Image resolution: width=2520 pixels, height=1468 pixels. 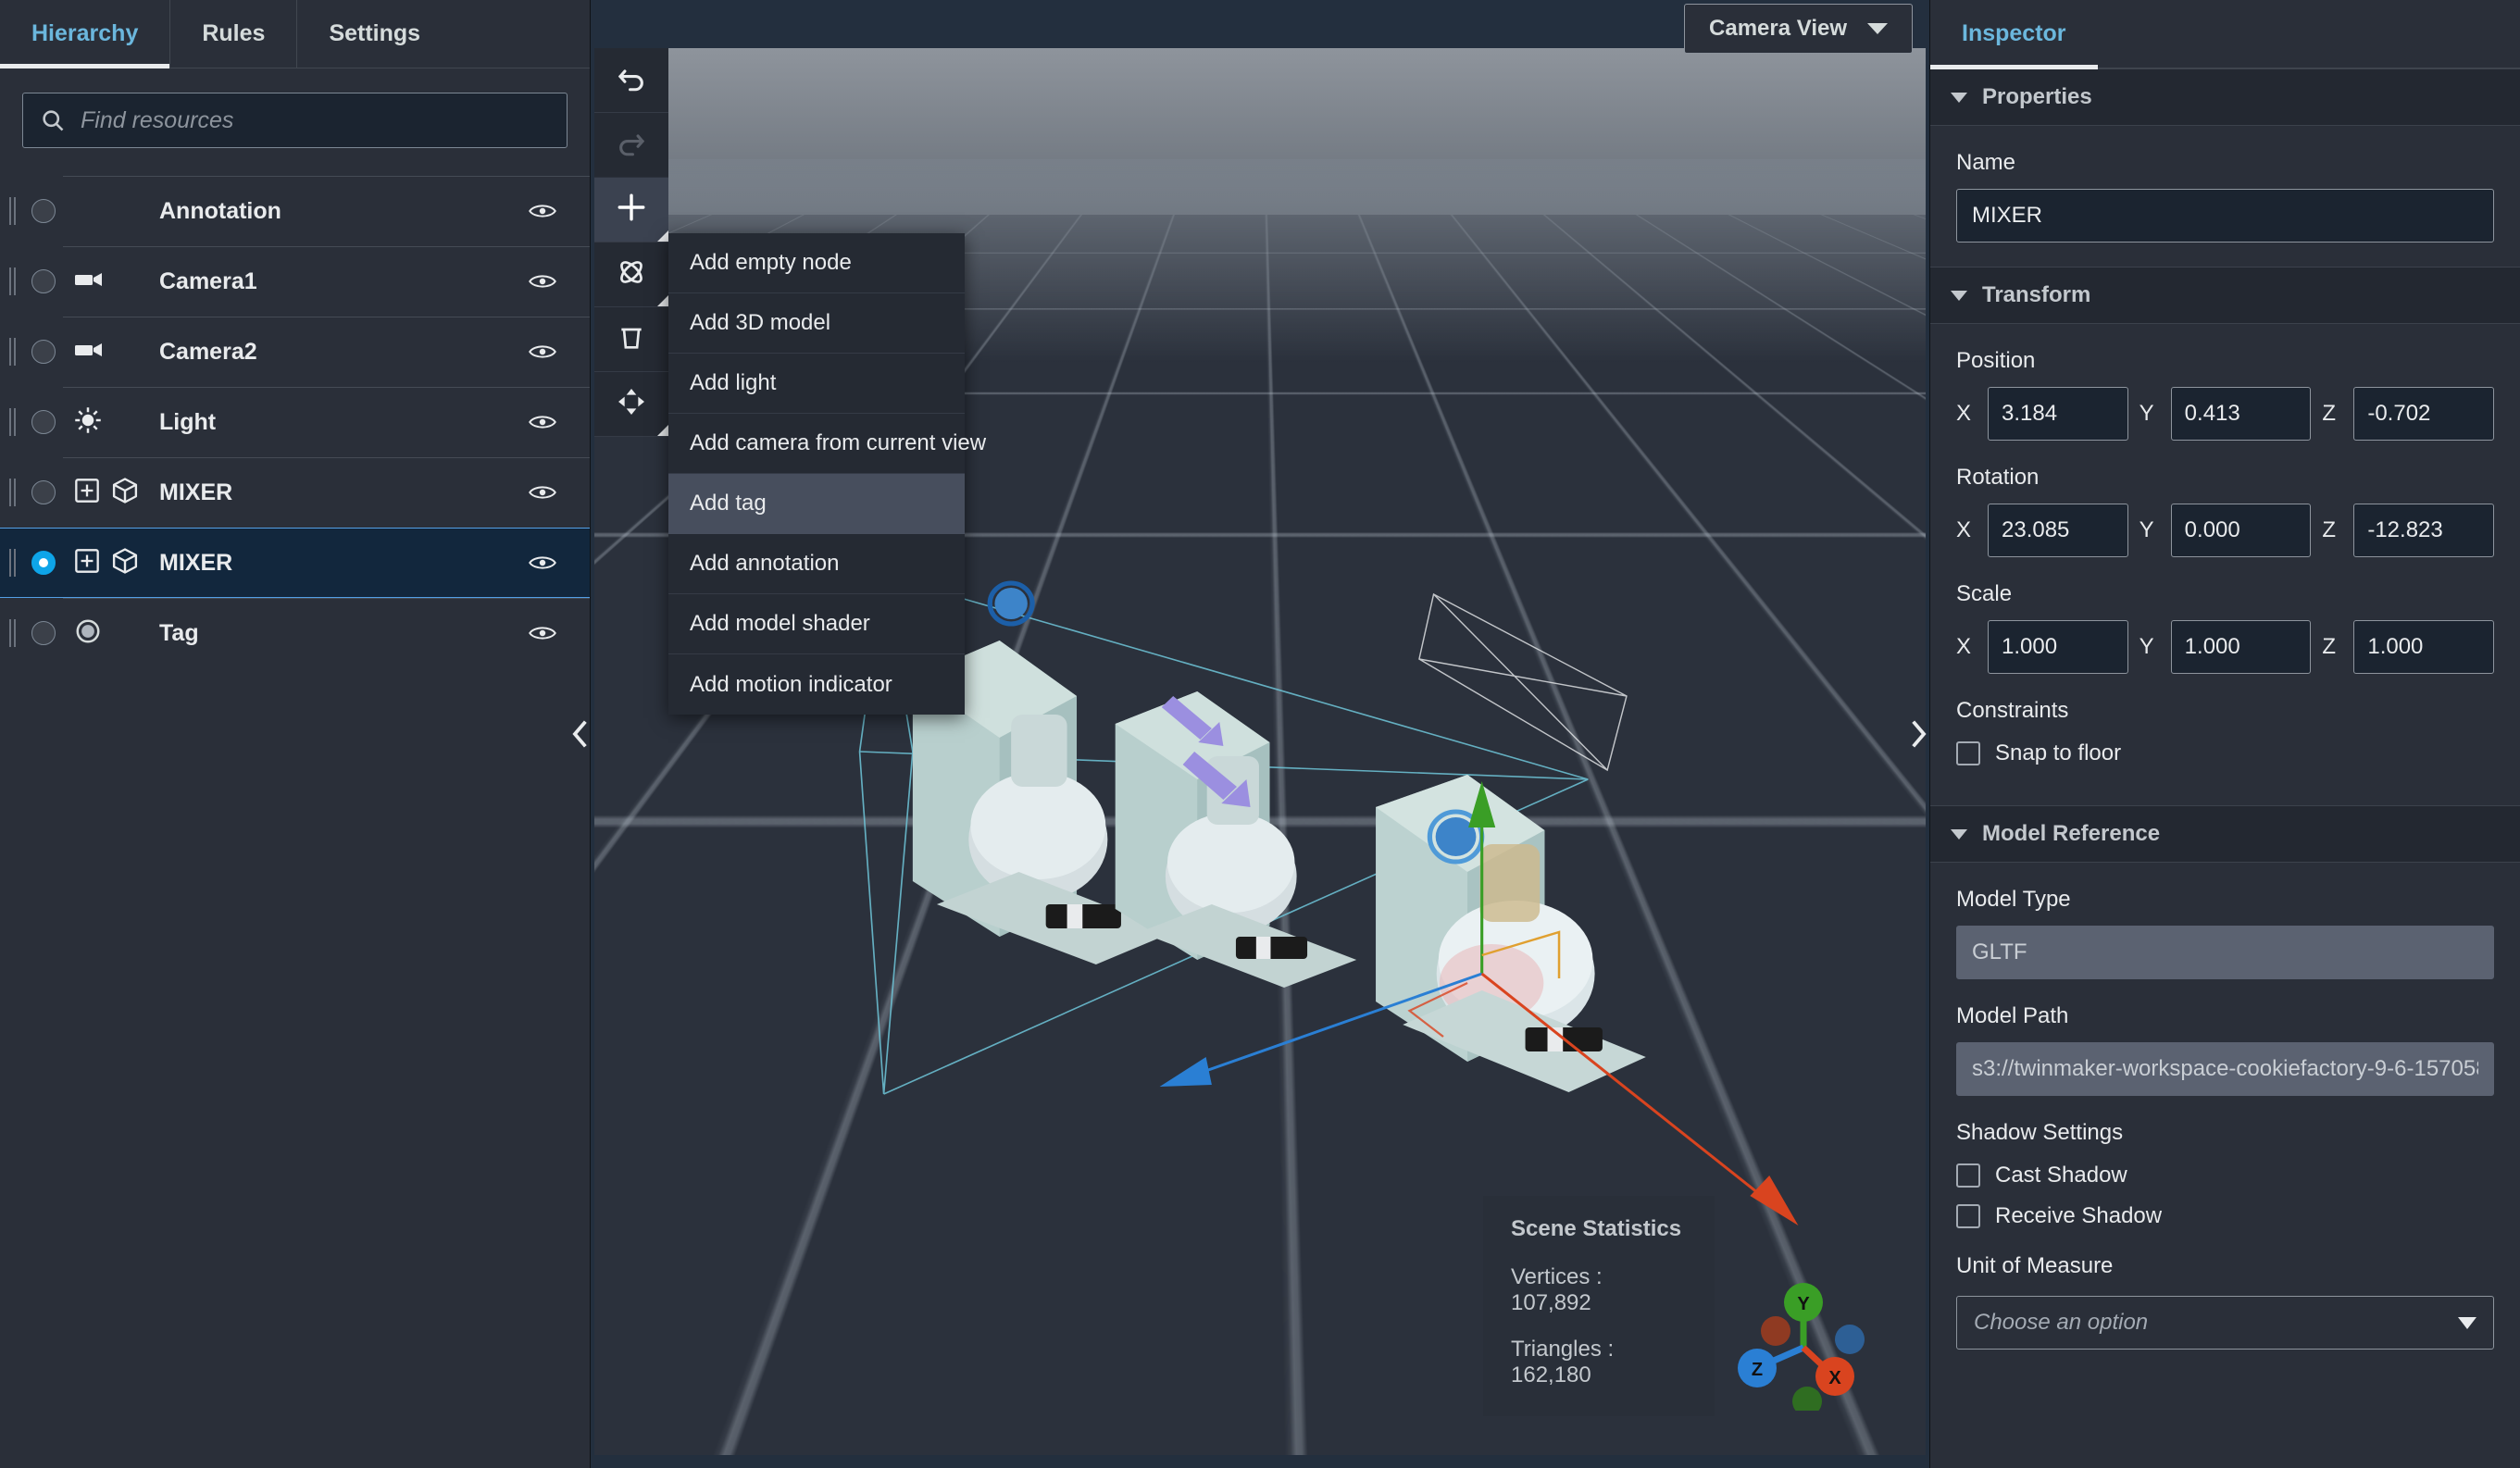 I want to click on menu-item-add-tag: Add tag, so click(x=816, y=504).